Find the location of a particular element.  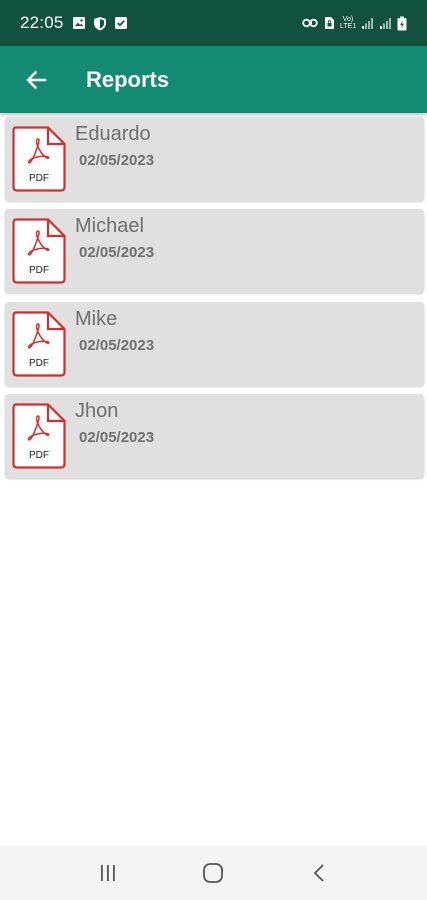

shield-icon is located at coordinates (99, 23).